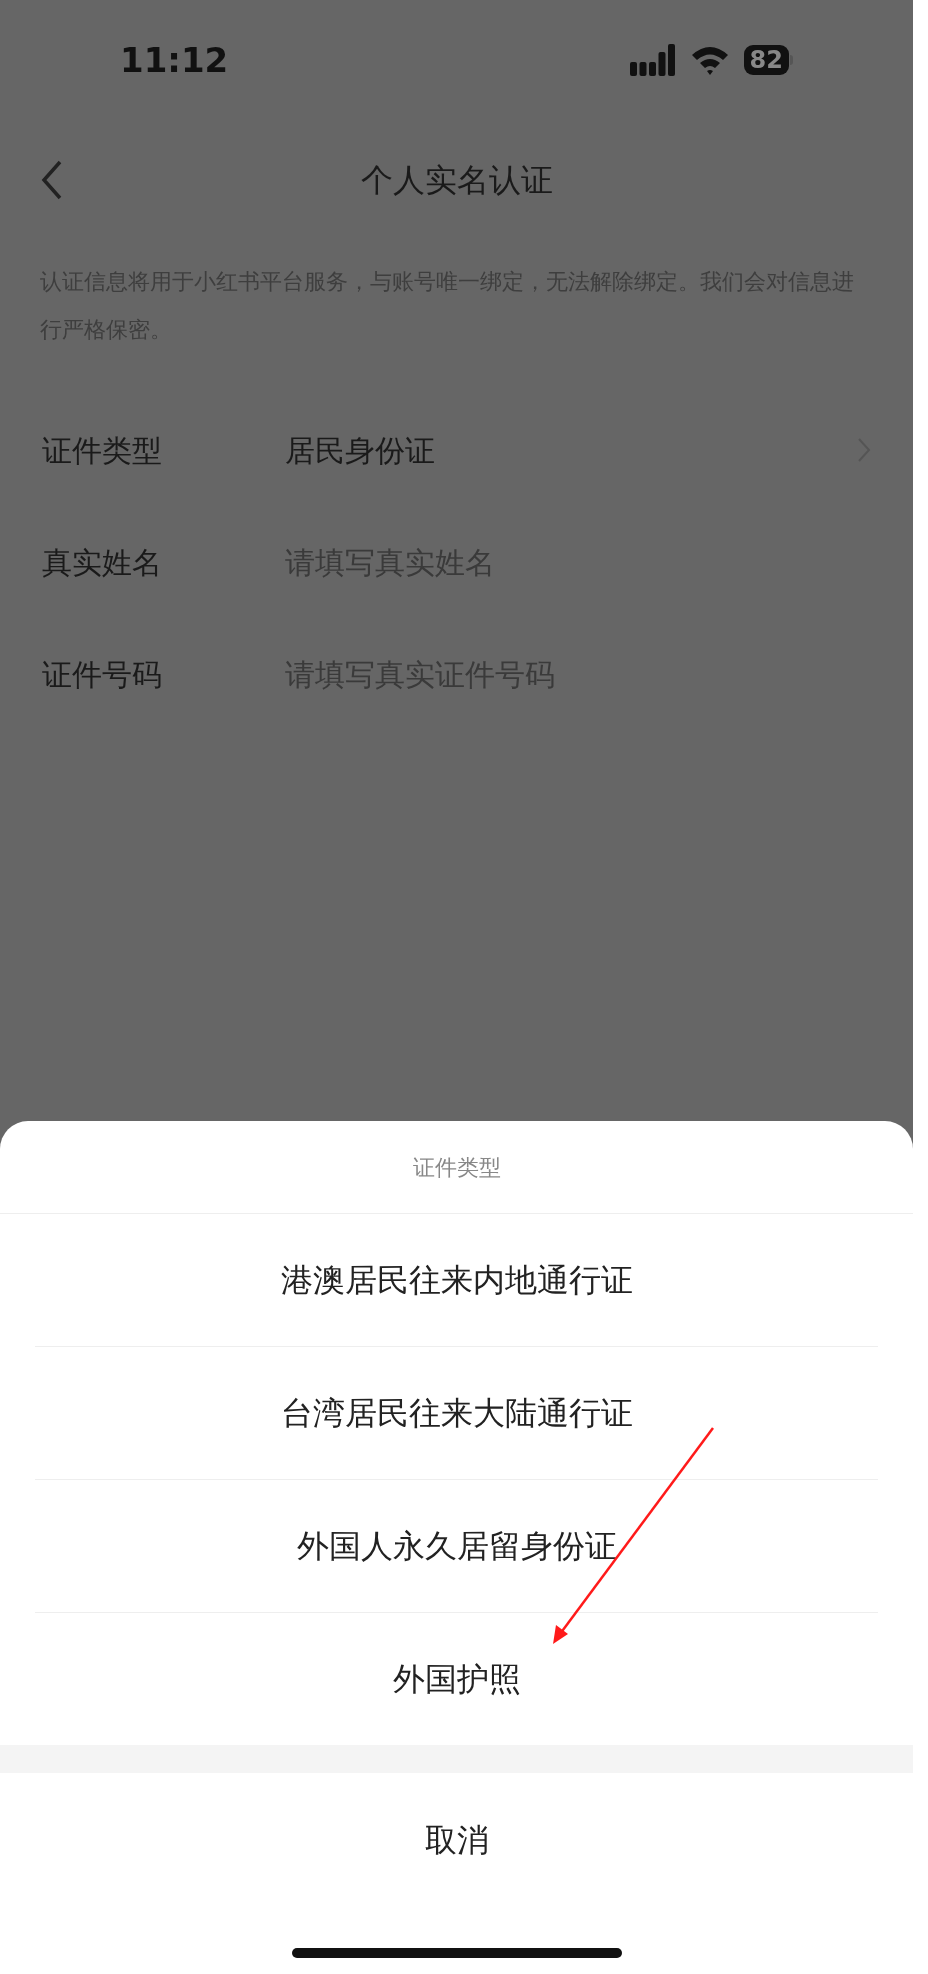  What do you see at coordinates (174, 60) in the screenshot?
I see `status-time: 11:12` at bounding box center [174, 60].